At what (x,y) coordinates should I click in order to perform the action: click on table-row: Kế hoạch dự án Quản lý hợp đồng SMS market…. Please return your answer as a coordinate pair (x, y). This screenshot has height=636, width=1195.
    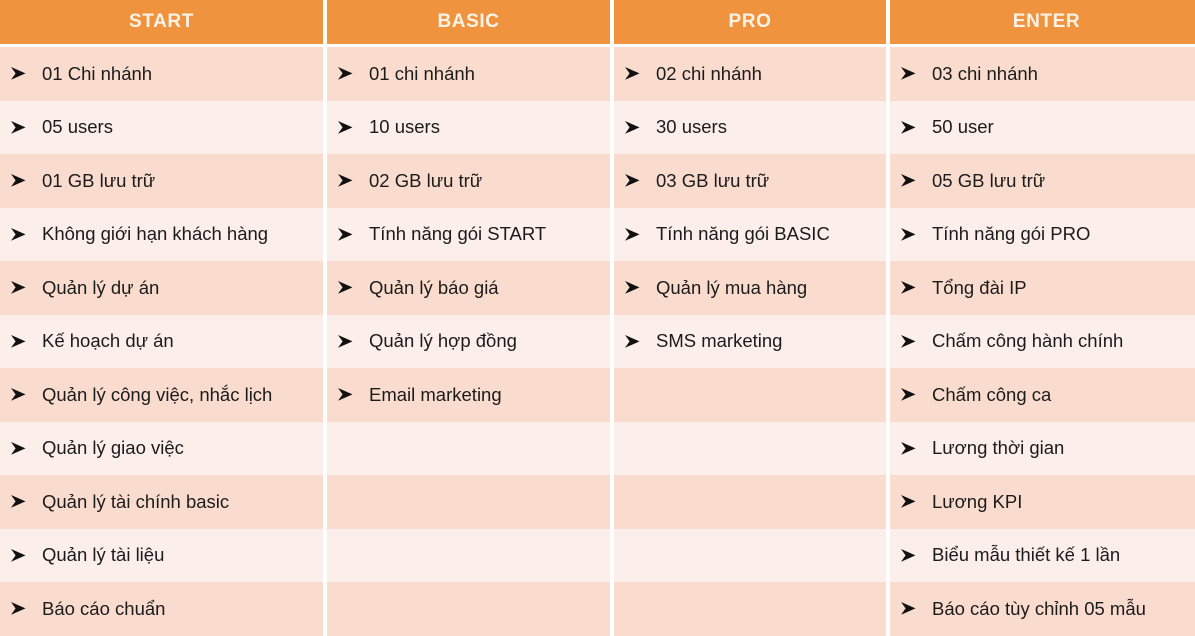
    Looking at the image, I should click on (597, 341).